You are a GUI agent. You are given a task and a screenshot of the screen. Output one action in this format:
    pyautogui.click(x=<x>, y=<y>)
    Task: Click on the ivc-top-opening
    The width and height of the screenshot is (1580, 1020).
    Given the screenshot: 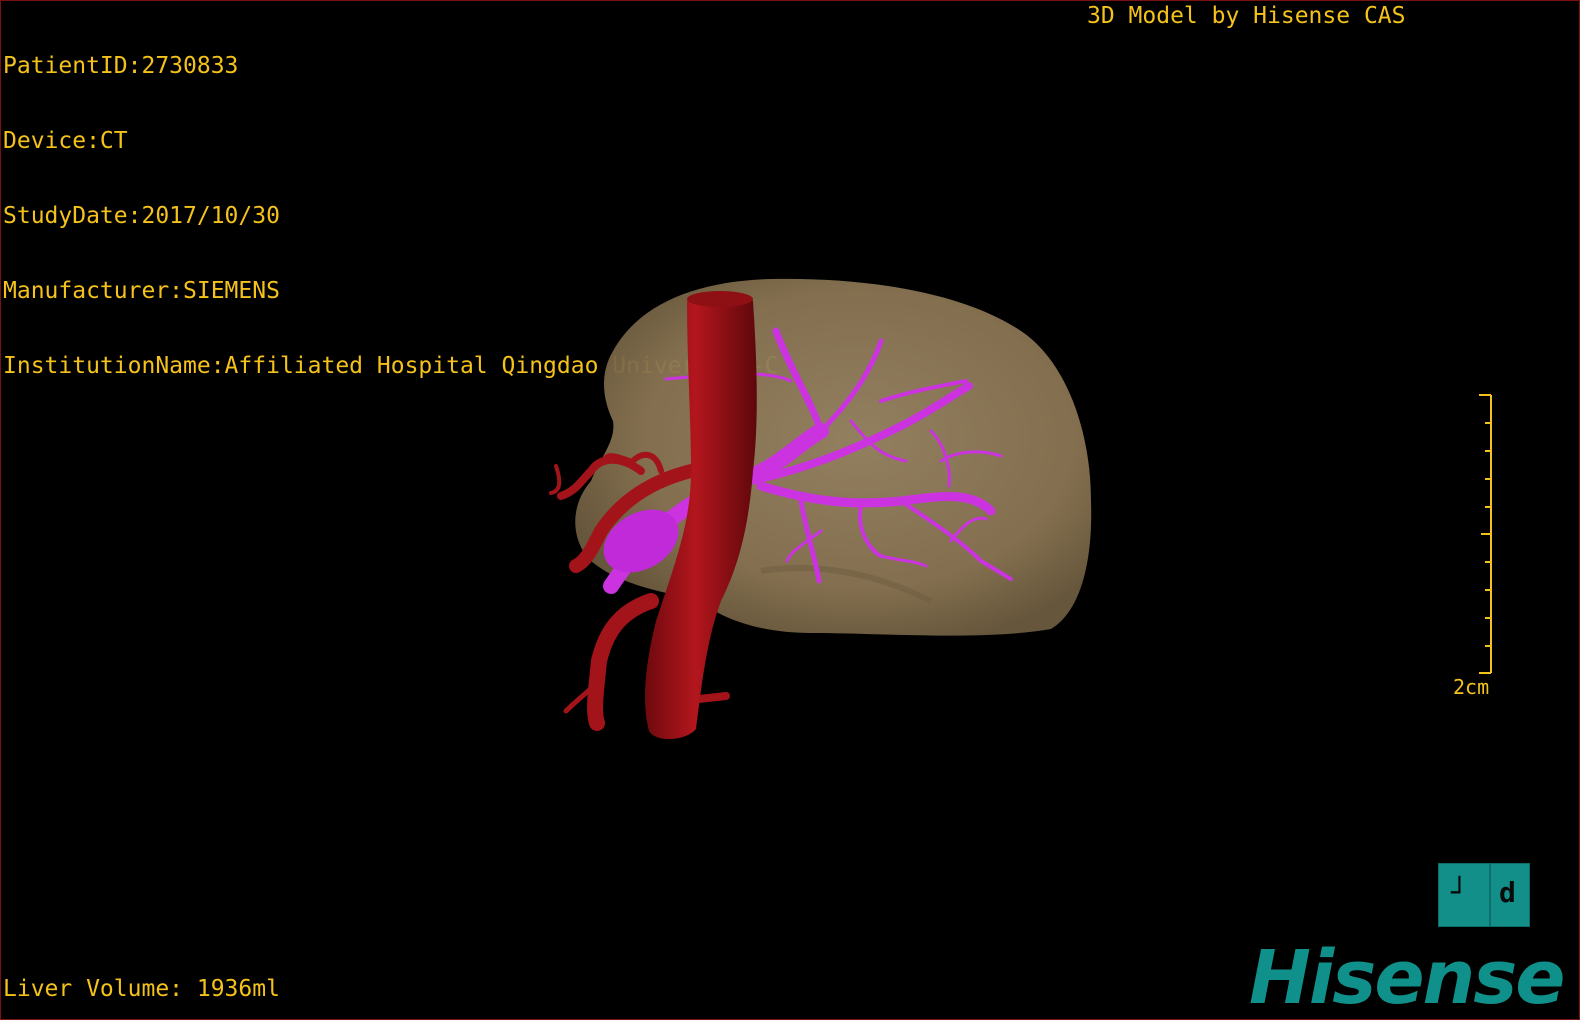 What is the action you would take?
    pyautogui.click(x=720, y=299)
    